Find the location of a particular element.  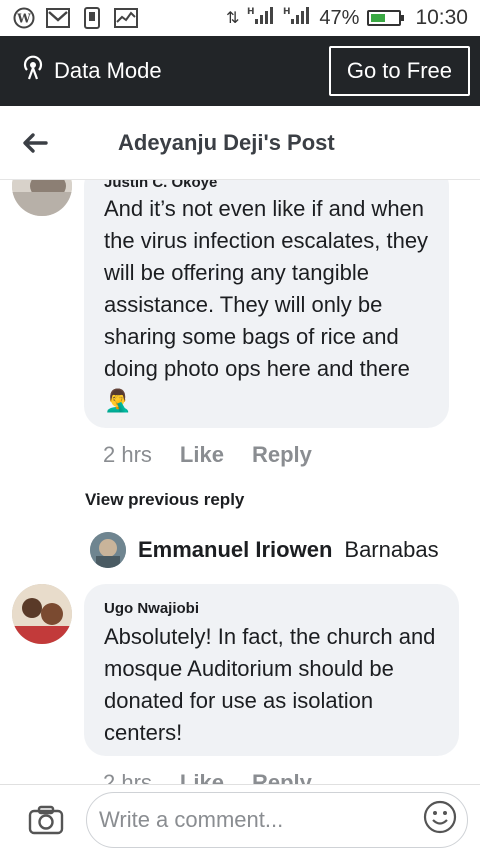

comment-composer is located at coordinates (240, 819).